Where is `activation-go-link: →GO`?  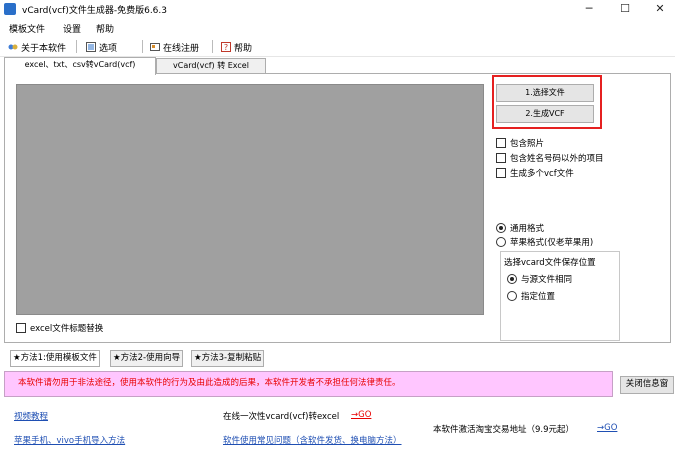 activation-go-link: →GO is located at coordinates (607, 428).